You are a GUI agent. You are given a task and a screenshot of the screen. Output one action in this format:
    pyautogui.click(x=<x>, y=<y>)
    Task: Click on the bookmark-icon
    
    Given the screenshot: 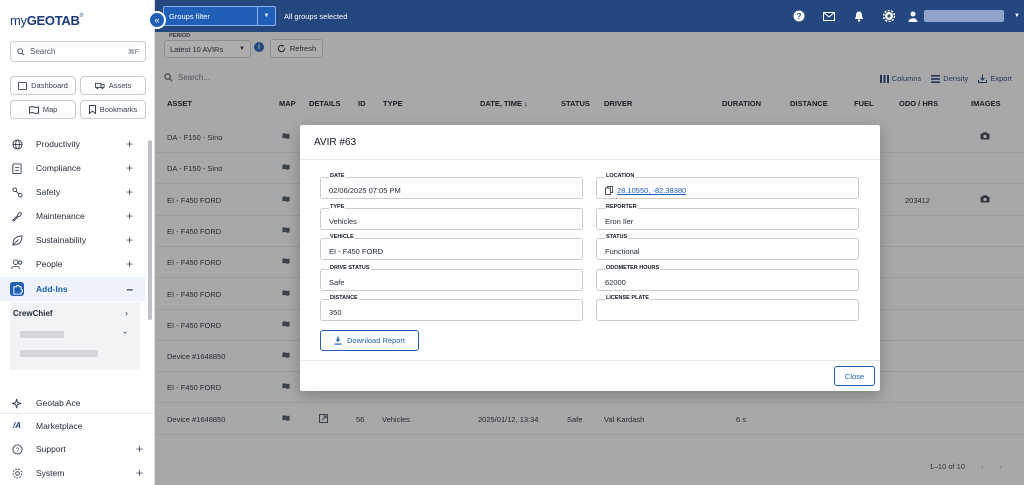 What is the action you would take?
    pyautogui.click(x=92, y=109)
    